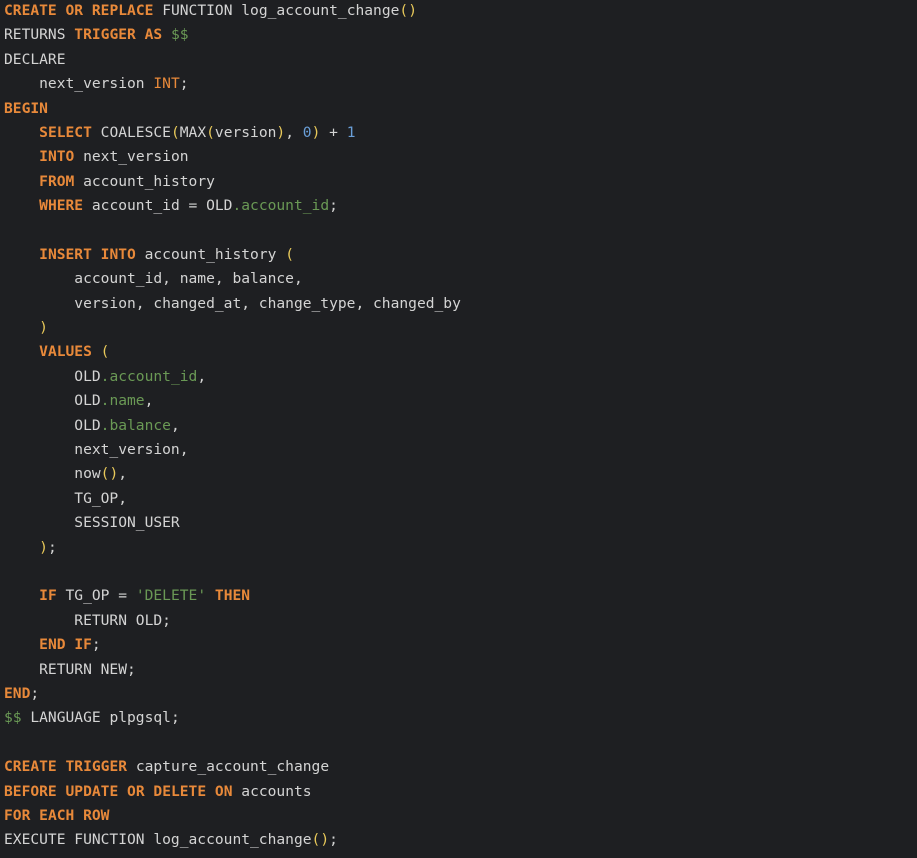  What do you see at coordinates (122, 10) in the screenshot?
I see `code-token: REPLACE` at bounding box center [122, 10].